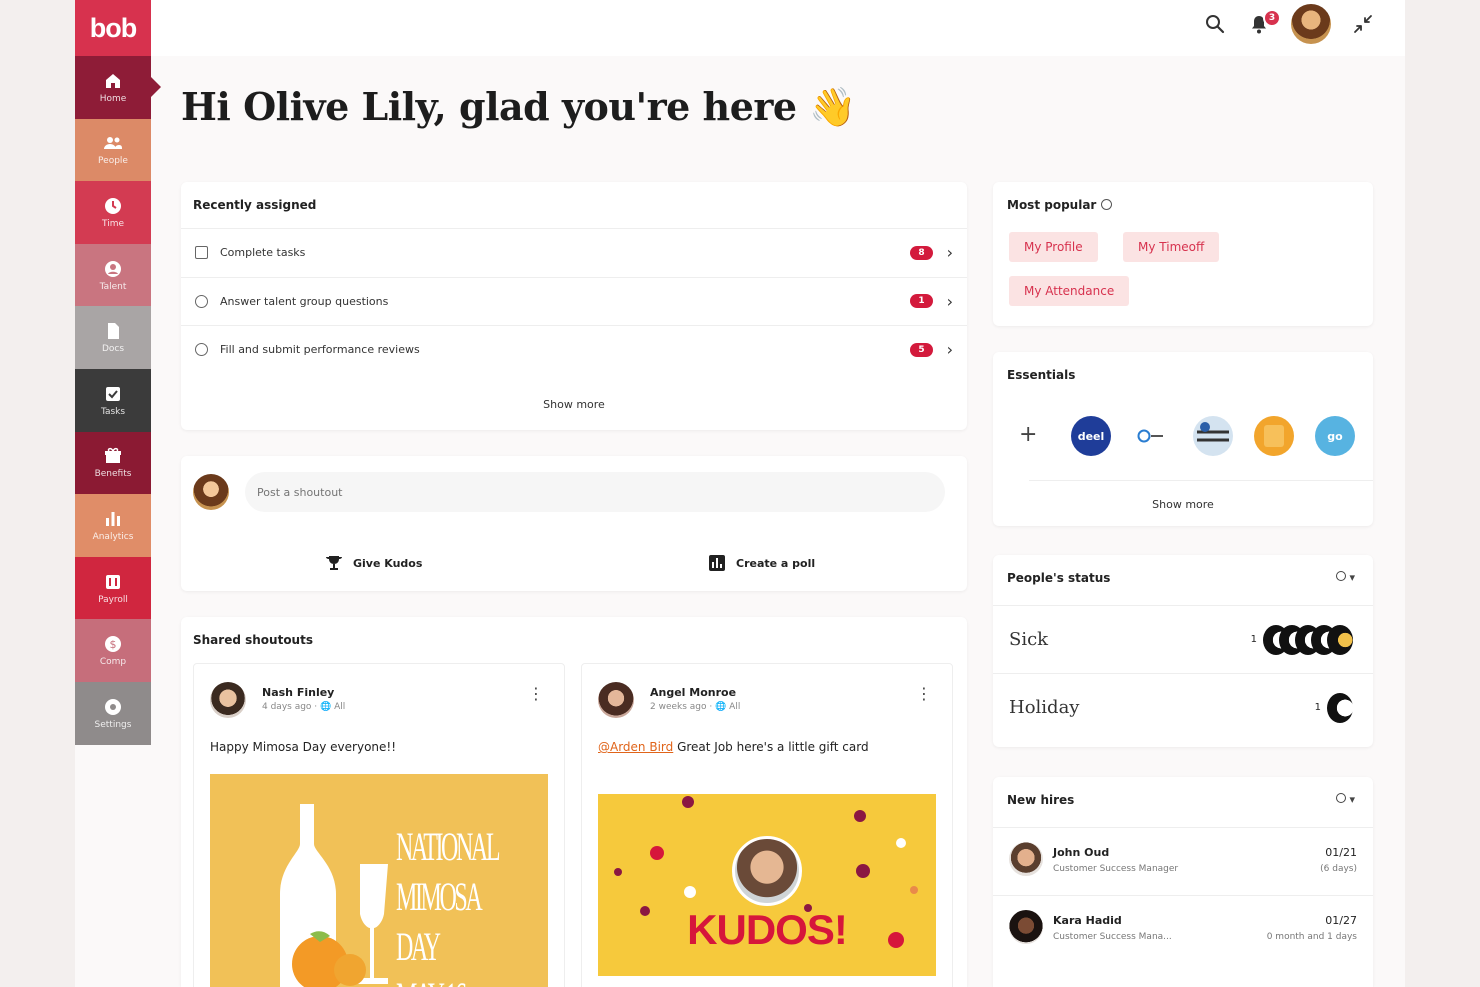 The image size is (1480, 987). What do you see at coordinates (379, 880) in the screenshot?
I see `mimosa-day-image: NATIONAL MIMOSA DAY MAY 16` at bounding box center [379, 880].